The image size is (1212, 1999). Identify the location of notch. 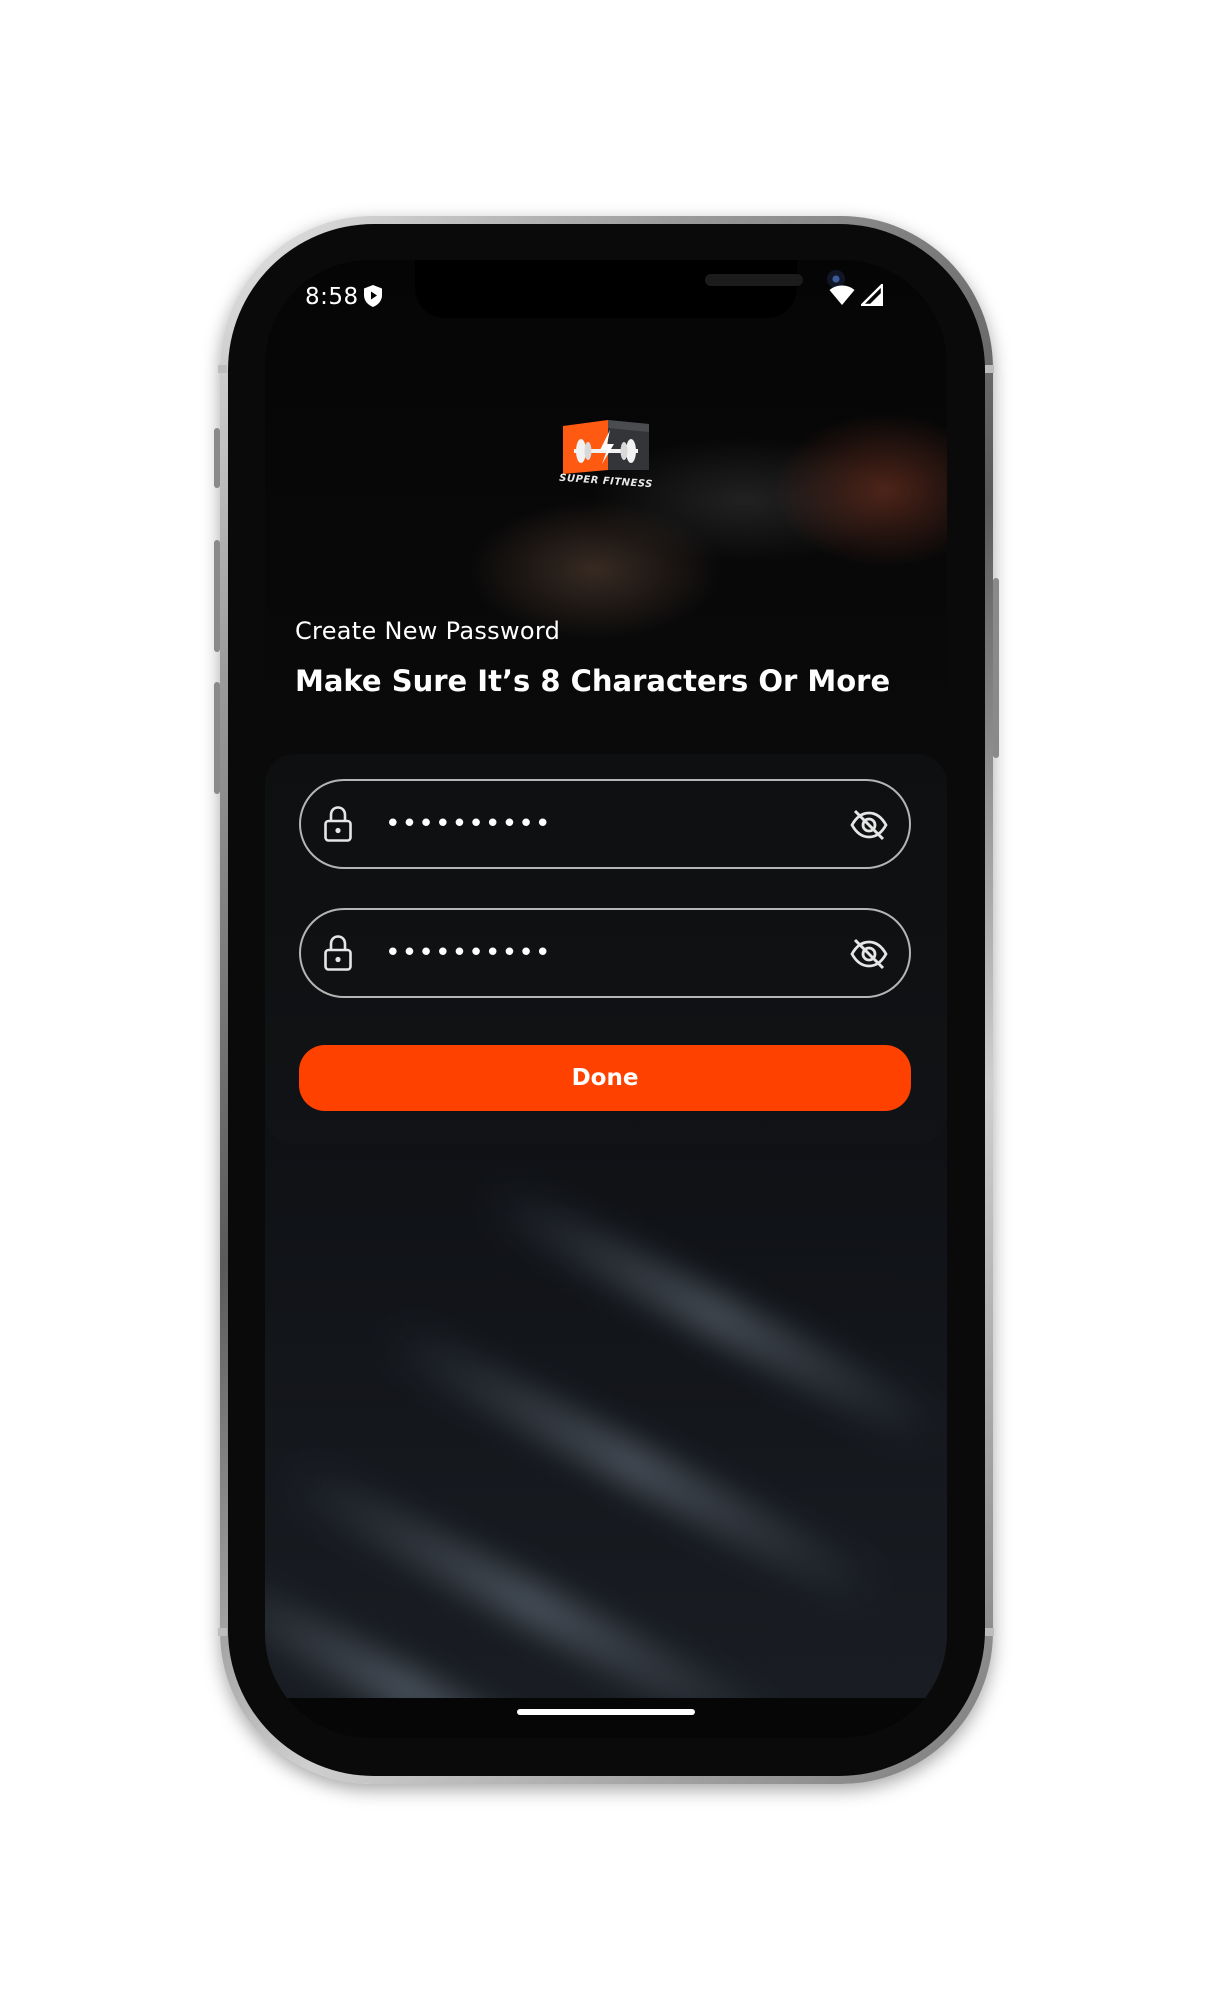
(630, 289).